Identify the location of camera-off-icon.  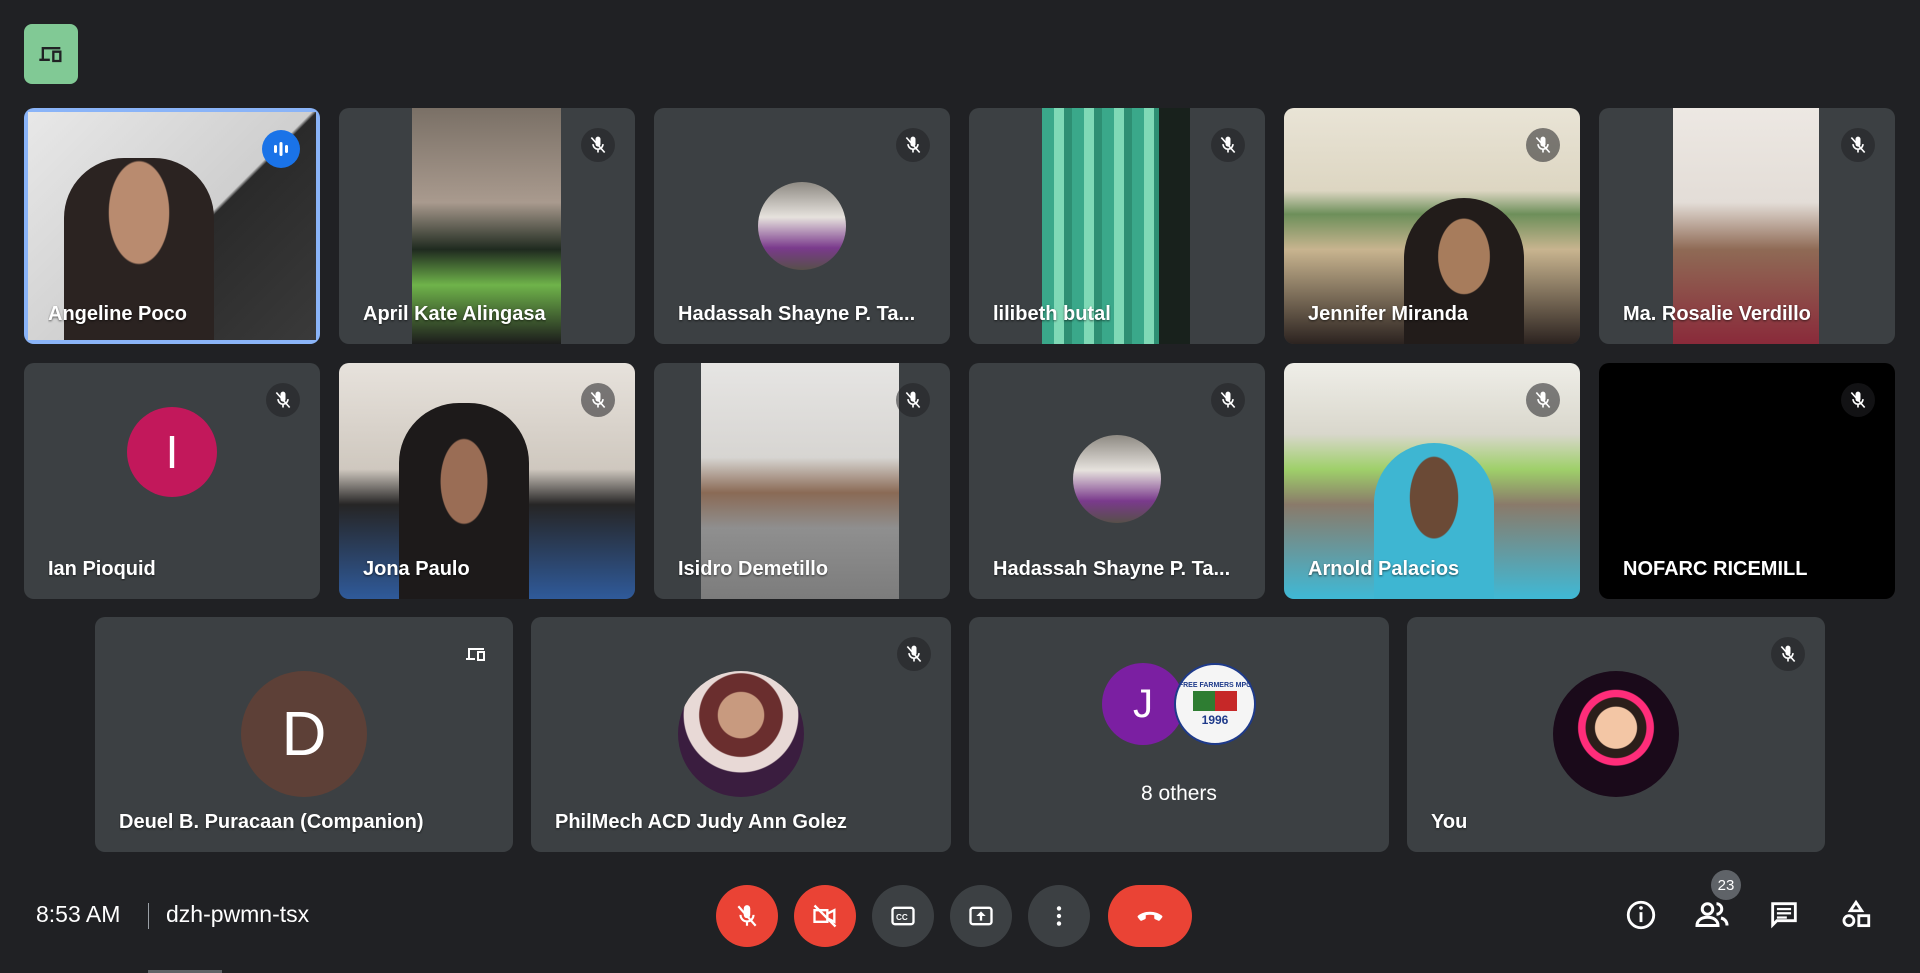
(825, 916).